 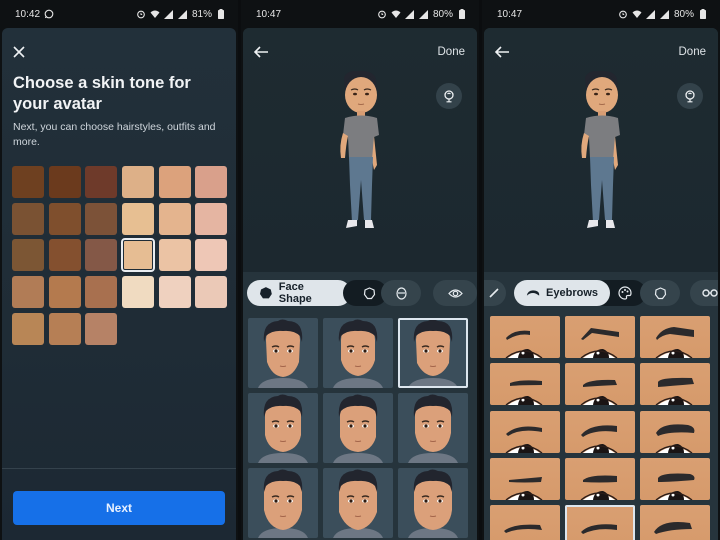 I want to click on tab-brush, so click(x=495, y=293).